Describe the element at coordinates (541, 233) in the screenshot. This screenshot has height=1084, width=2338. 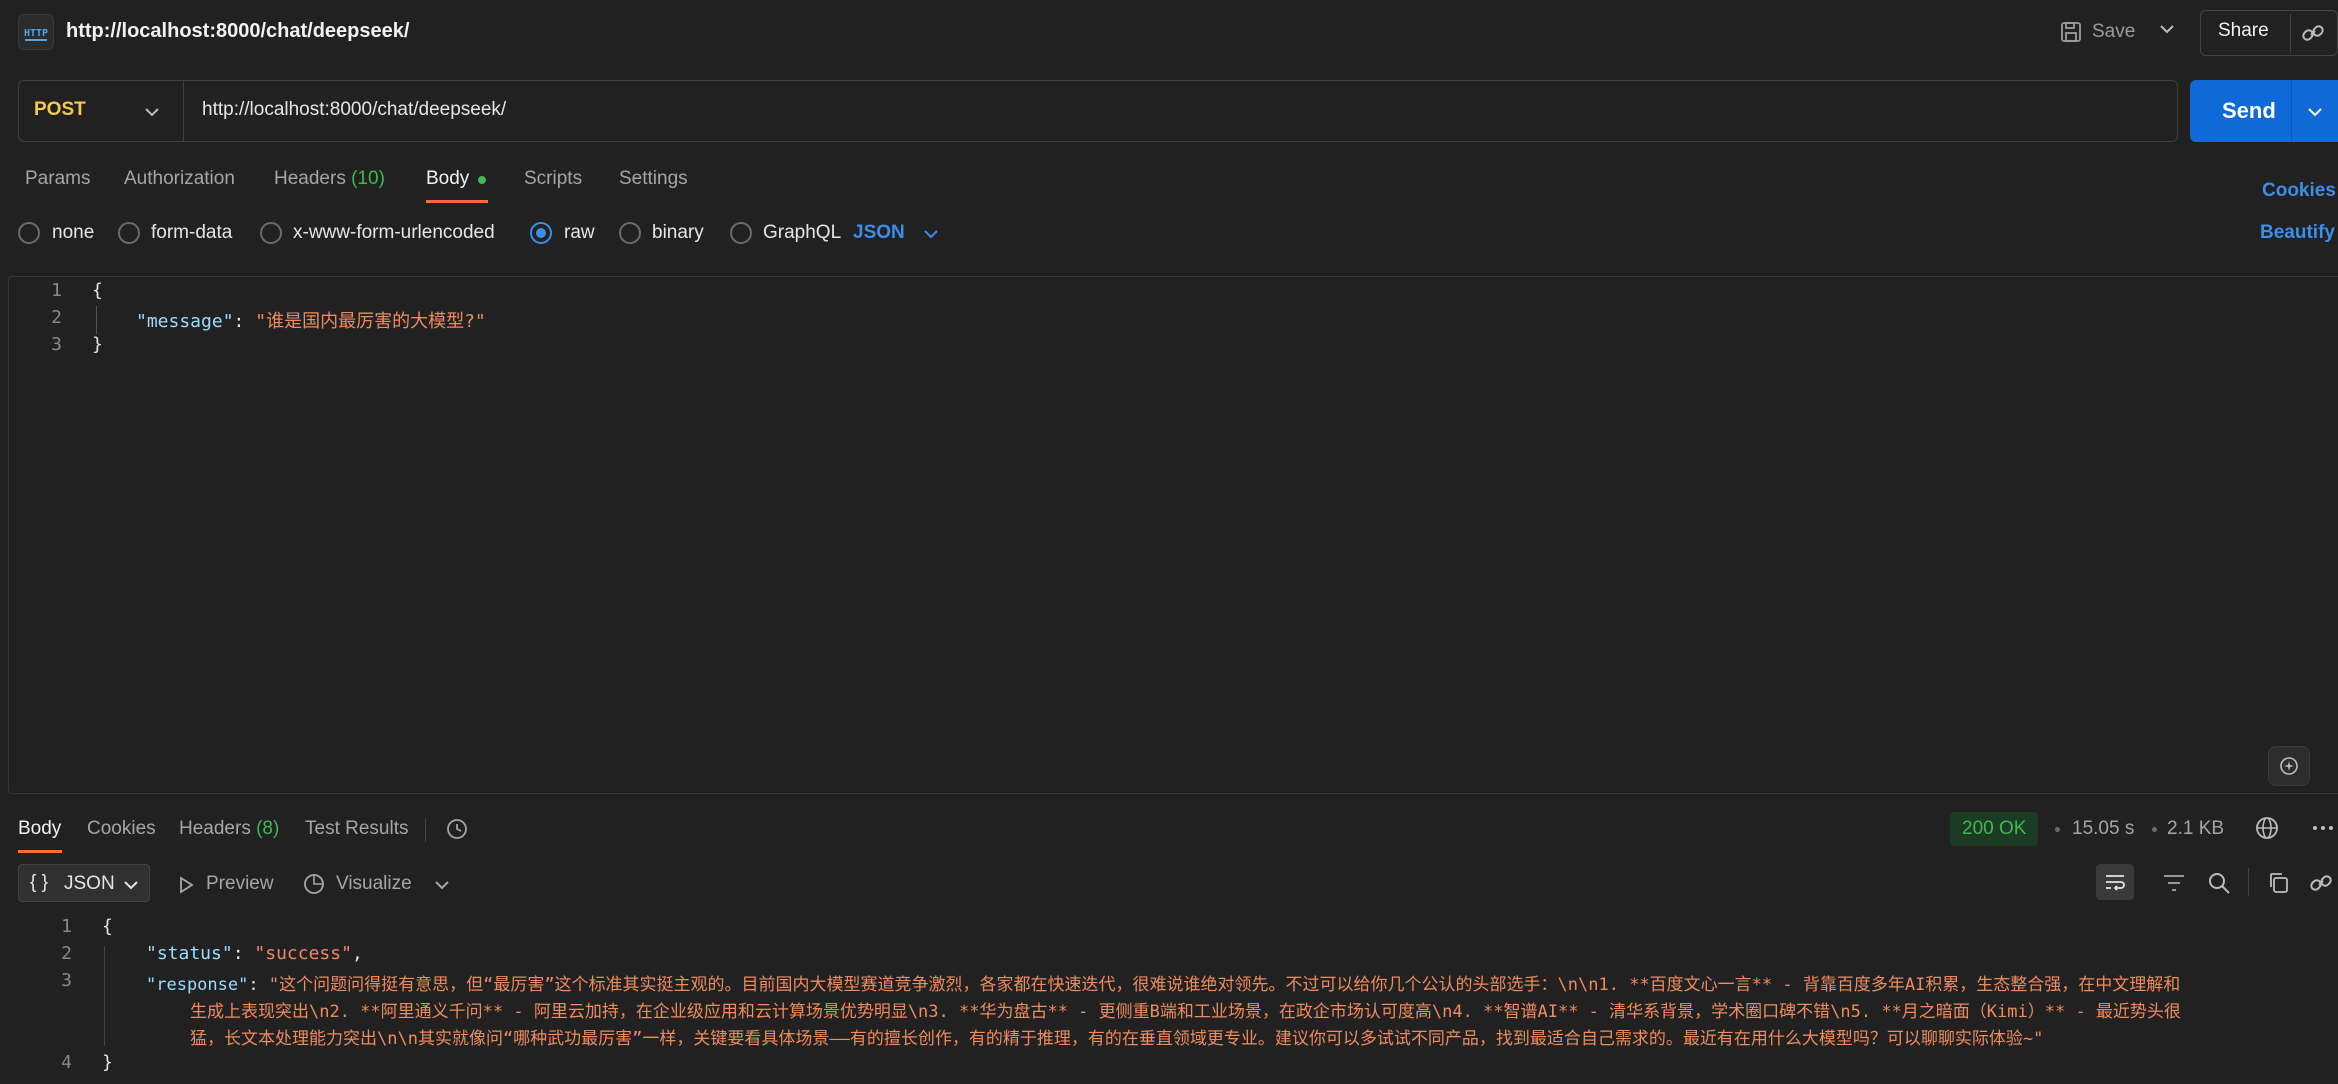
I see `radio-raw` at that location.